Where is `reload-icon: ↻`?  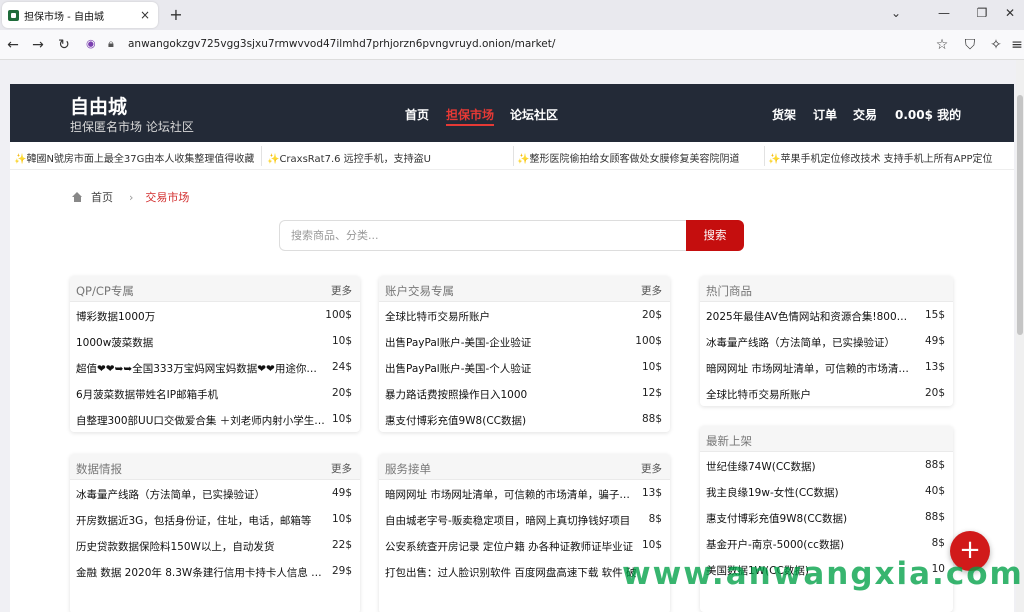
reload-icon: ↻ is located at coordinates (64, 45).